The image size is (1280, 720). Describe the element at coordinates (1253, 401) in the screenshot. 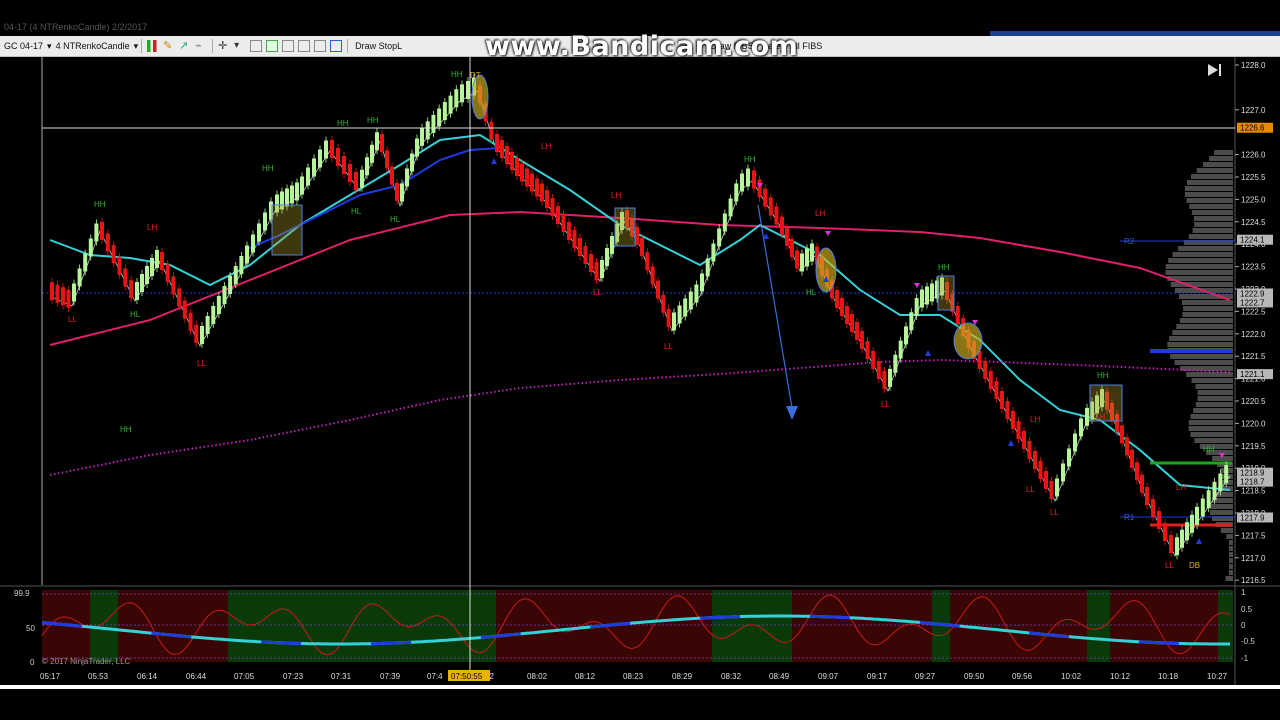

I see `price-tick-label: 1220.5` at that location.